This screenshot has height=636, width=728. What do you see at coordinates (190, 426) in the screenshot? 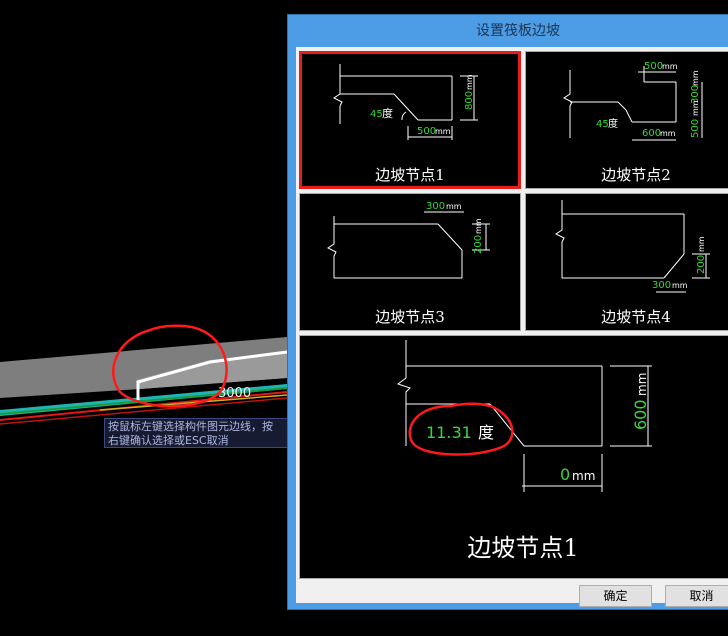
I see `hint-line-1: 按鼠标左键选择构件图元边线，按` at bounding box center [190, 426].